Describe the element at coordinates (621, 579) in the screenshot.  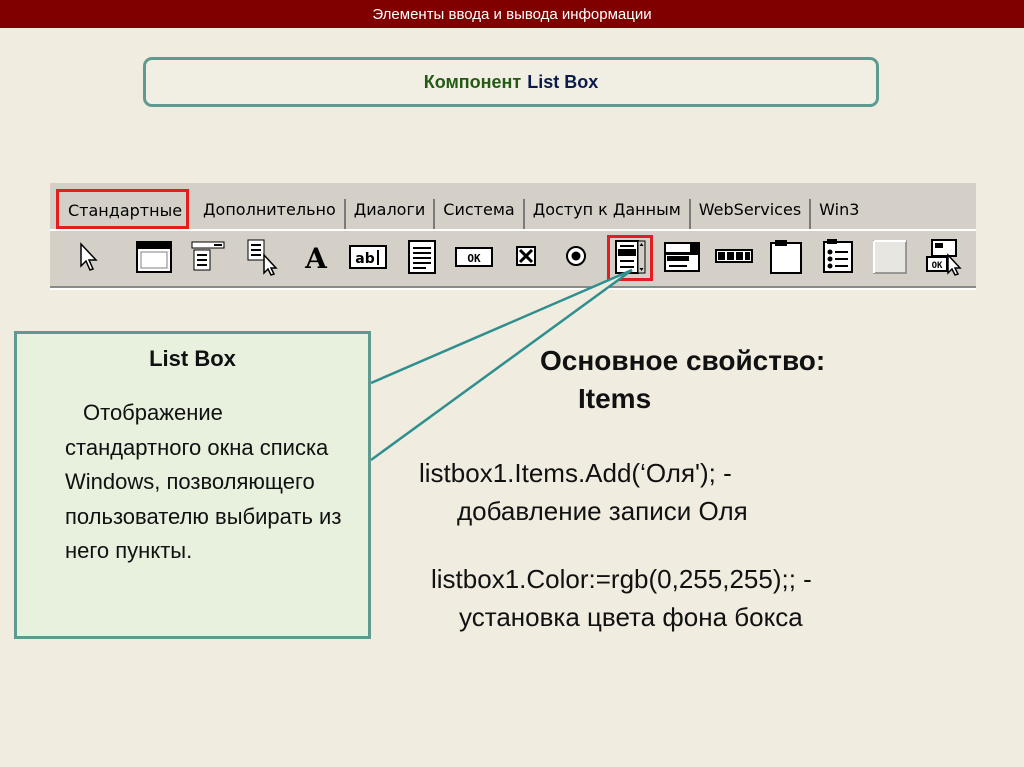
I see `example-code: listbox1.Color:=rgb(0,255,255);; -` at that location.